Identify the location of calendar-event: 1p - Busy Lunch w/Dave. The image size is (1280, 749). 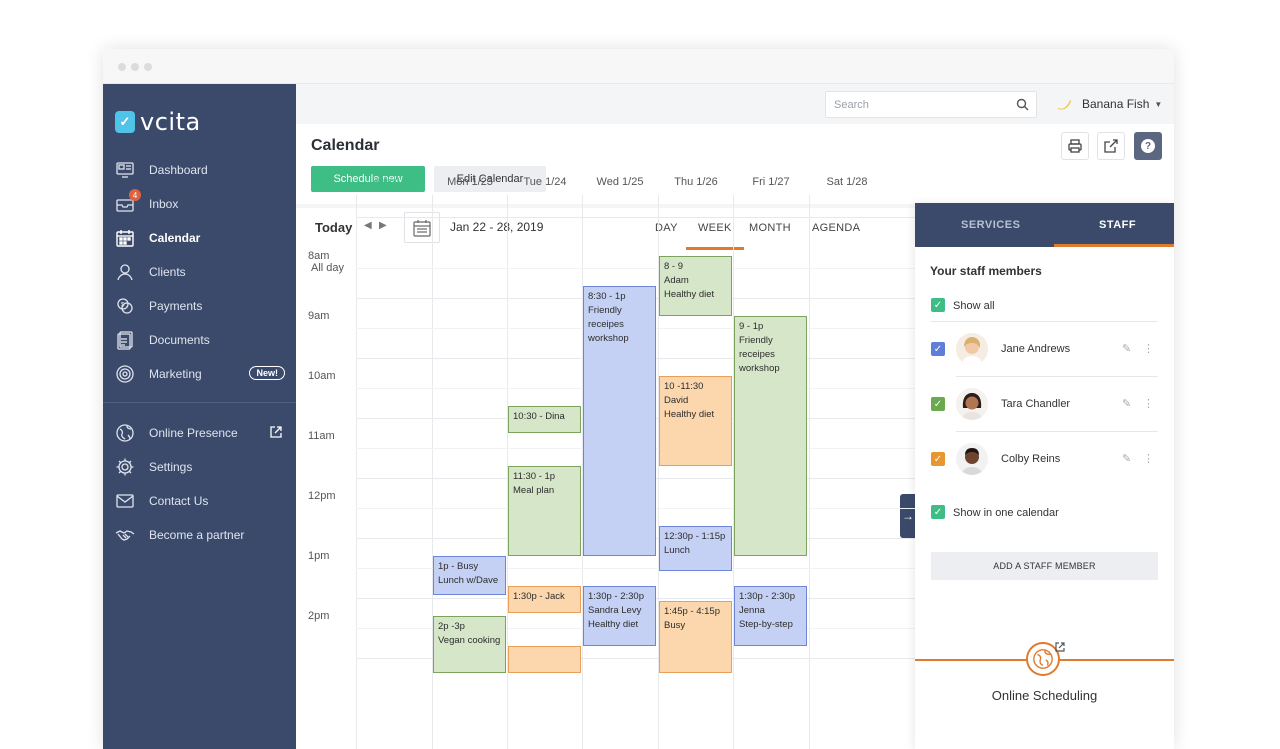
(469, 575).